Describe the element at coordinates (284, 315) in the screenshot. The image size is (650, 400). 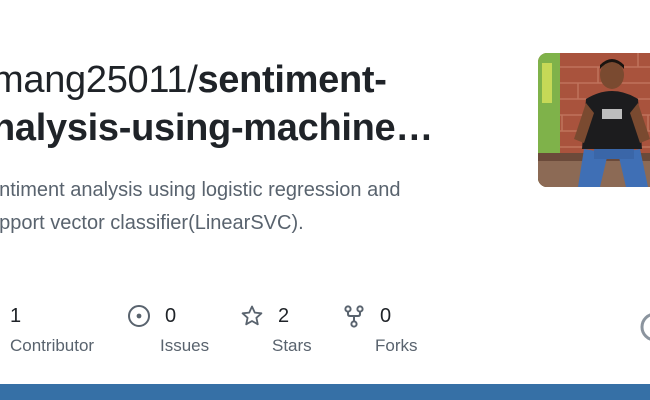
I see `stars-count: 2` at that location.